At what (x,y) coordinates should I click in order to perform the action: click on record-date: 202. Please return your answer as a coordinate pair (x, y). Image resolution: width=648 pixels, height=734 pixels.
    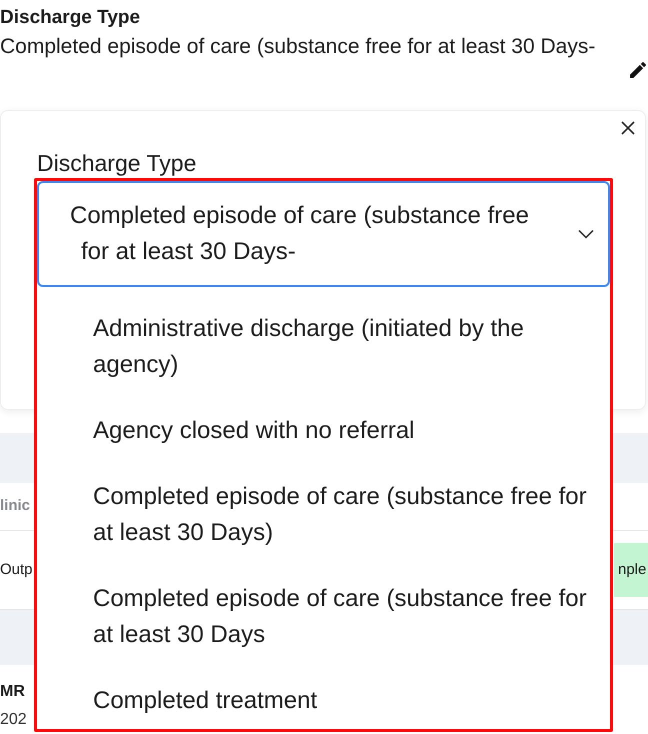
    Looking at the image, I should click on (13, 720).